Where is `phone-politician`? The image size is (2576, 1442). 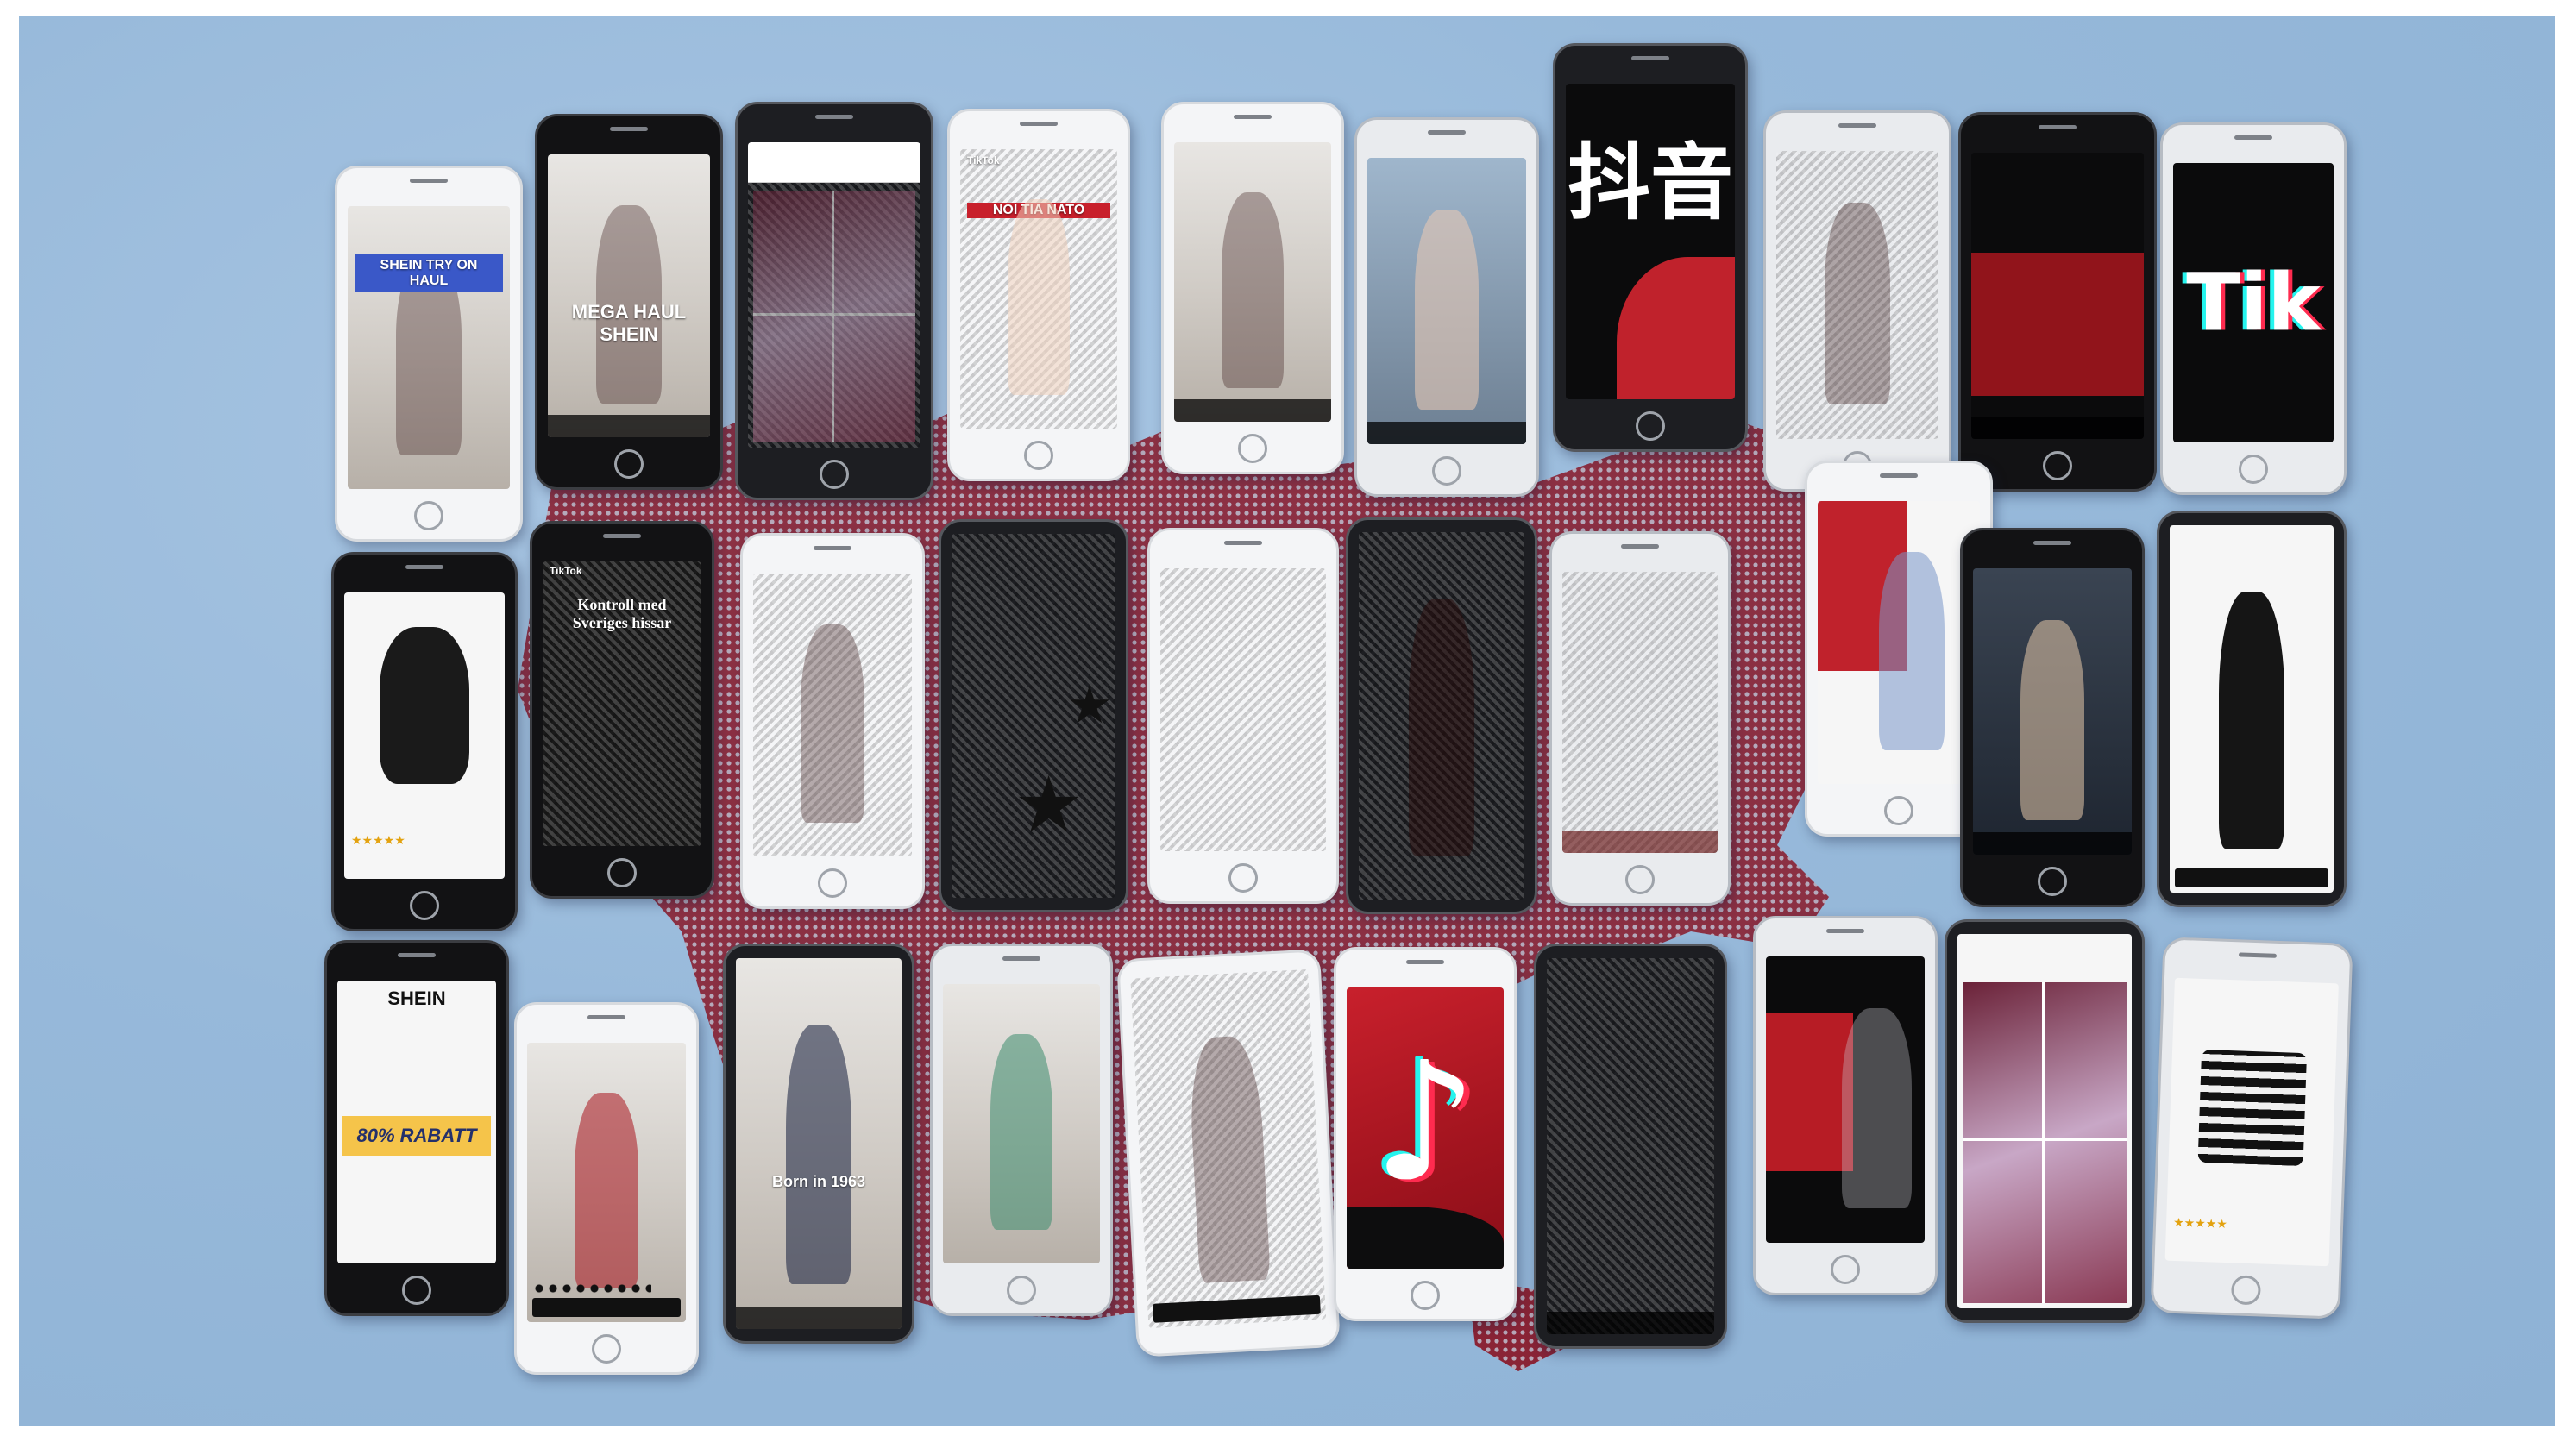 phone-politician is located at coordinates (1441, 715).